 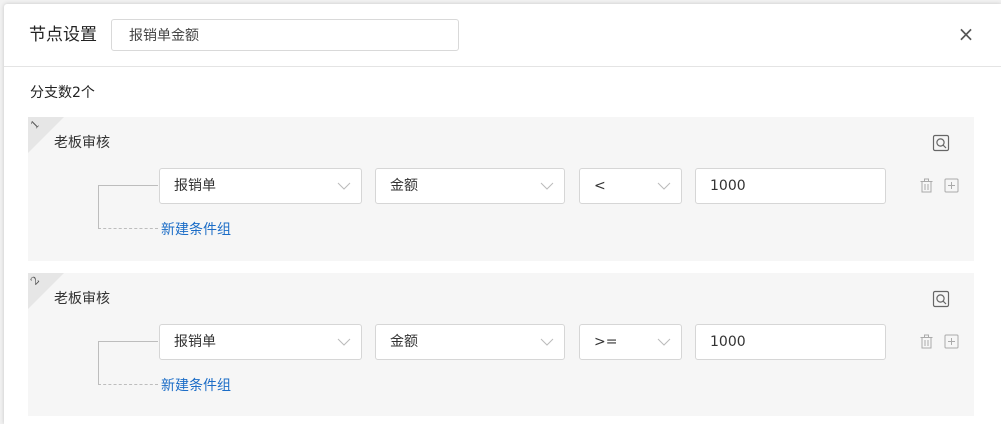 What do you see at coordinates (606, 342) in the screenshot?
I see `operator-select-value: >=` at bounding box center [606, 342].